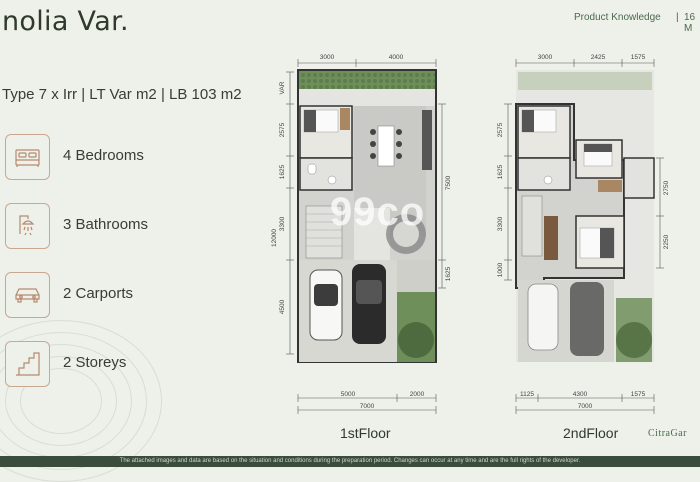 The width and height of the screenshot is (700, 482). I want to click on page-marker: 16 M, so click(690, 23).